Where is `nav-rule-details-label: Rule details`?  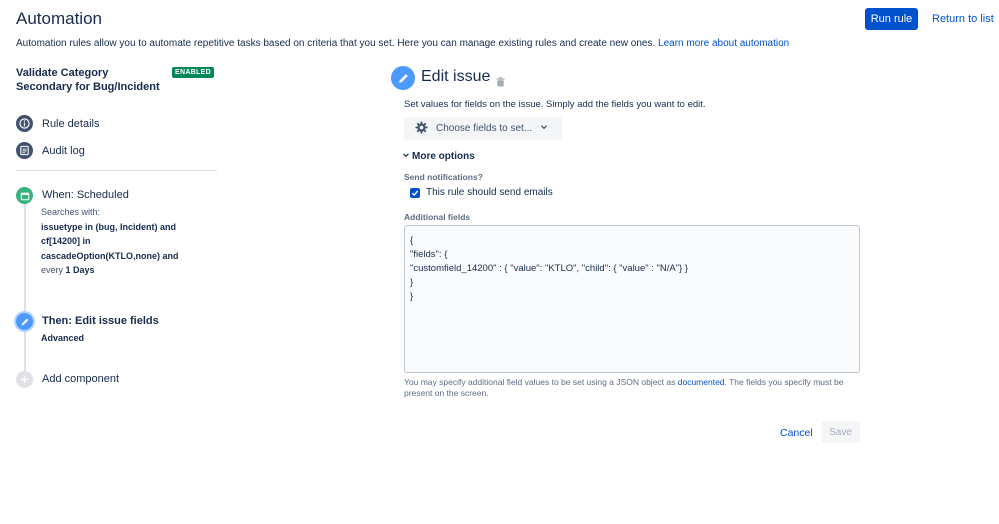 nav-rule-details-label: Rule details is located at coordinates (71, 123).